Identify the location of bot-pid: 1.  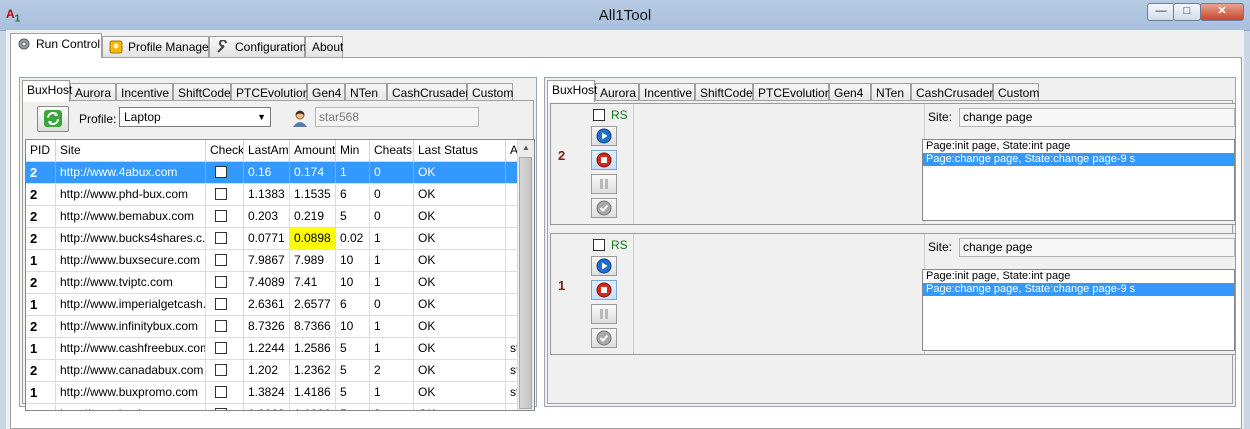
(562, 285).